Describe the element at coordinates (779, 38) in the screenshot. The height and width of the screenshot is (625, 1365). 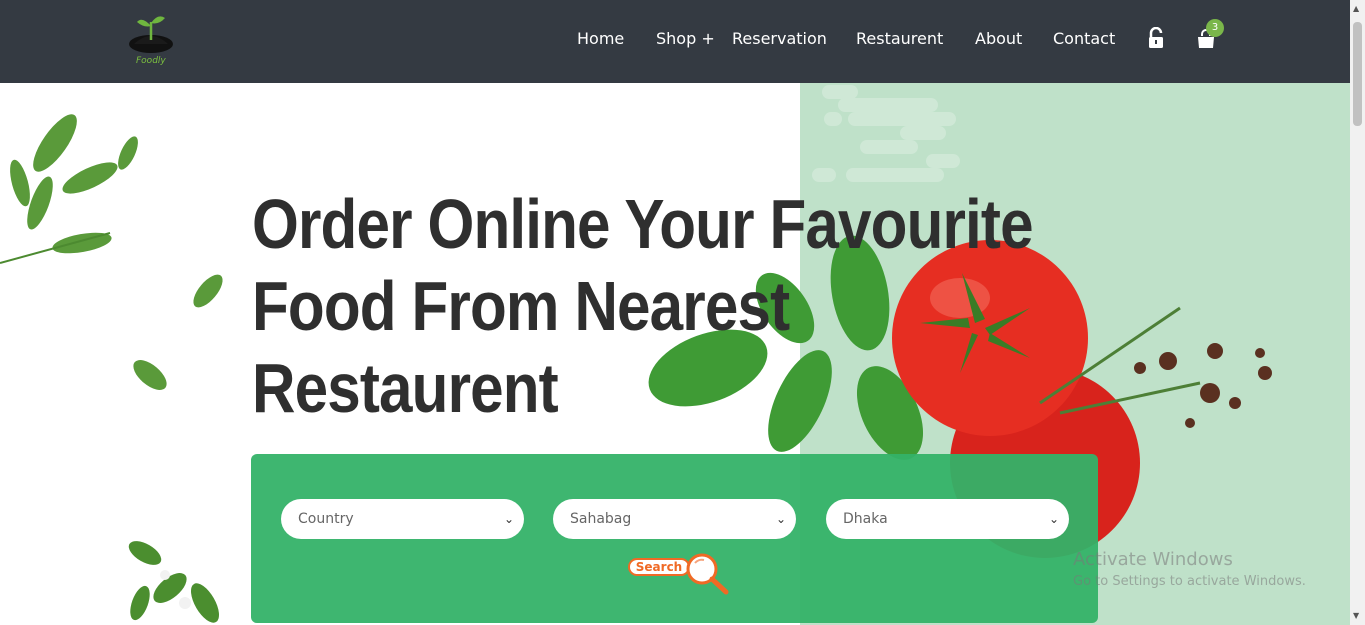
I see `nav-reservation: Reservation` at that location.